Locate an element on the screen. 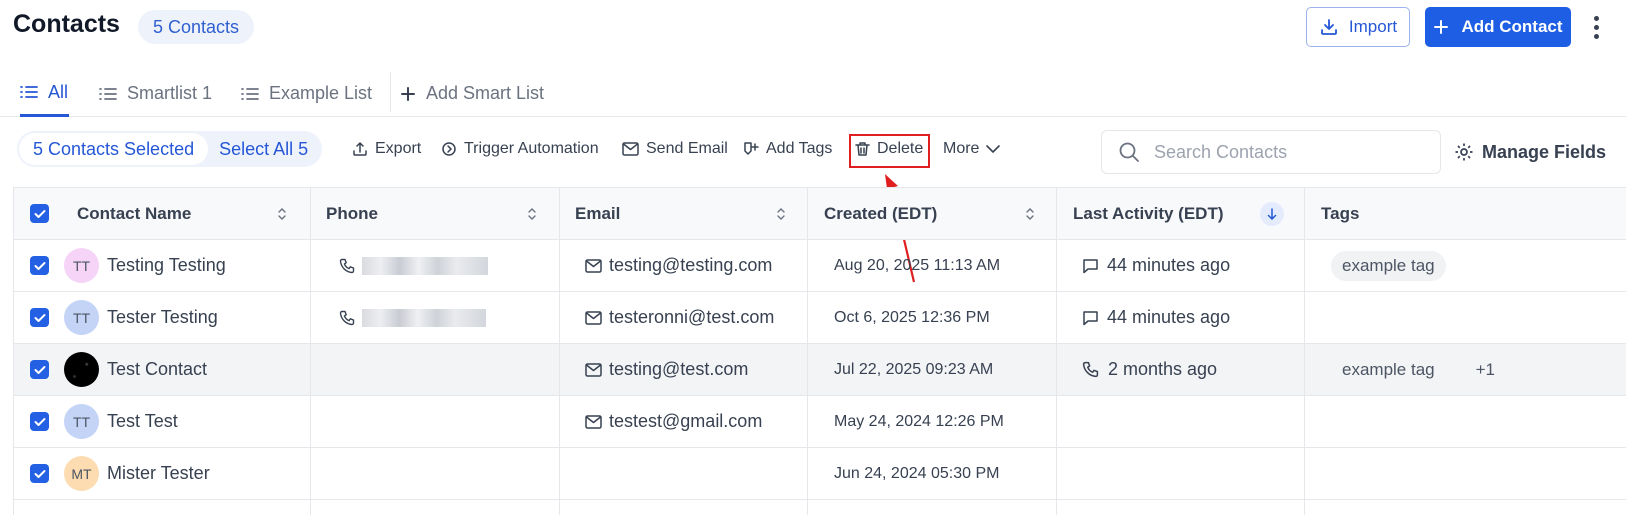 Image resolution: width=1626 pixels, height=515 pixels. search-contacts-input: Search Contacts is located at coordinates (1271, 152).